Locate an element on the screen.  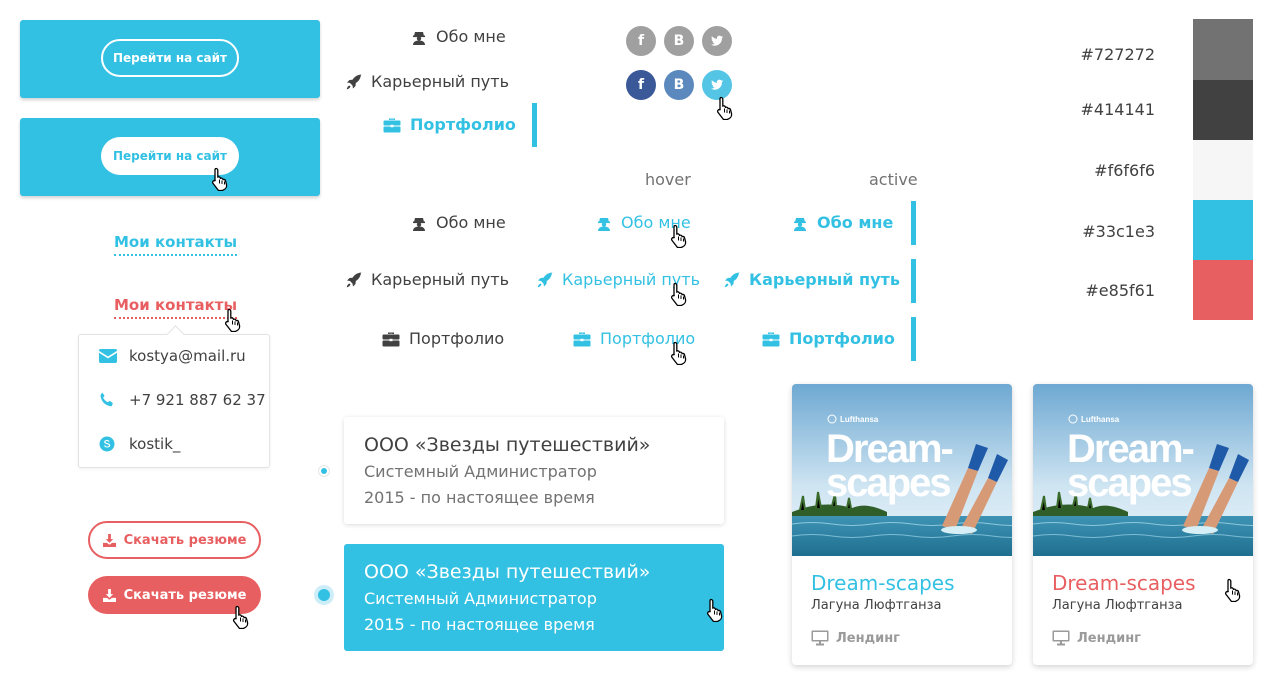
portfolio-title: Dream-scapes is located at coordinates (883, 583).